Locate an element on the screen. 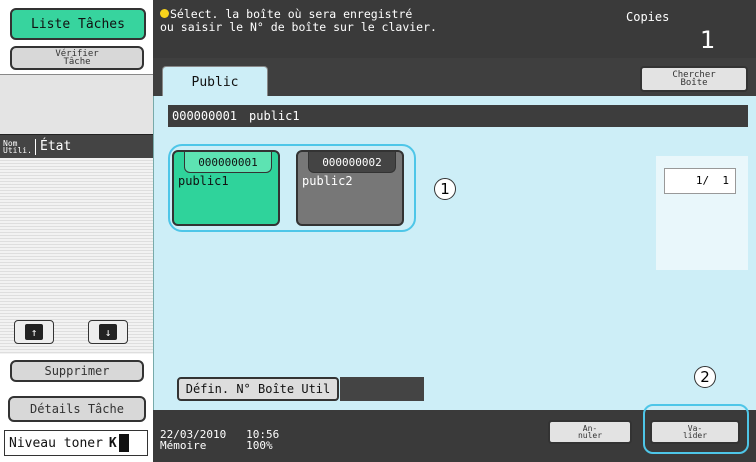 The height and width of the screenshot is (462, 756). scroll-down-button: ↓ is located at coordinates (108, 332).